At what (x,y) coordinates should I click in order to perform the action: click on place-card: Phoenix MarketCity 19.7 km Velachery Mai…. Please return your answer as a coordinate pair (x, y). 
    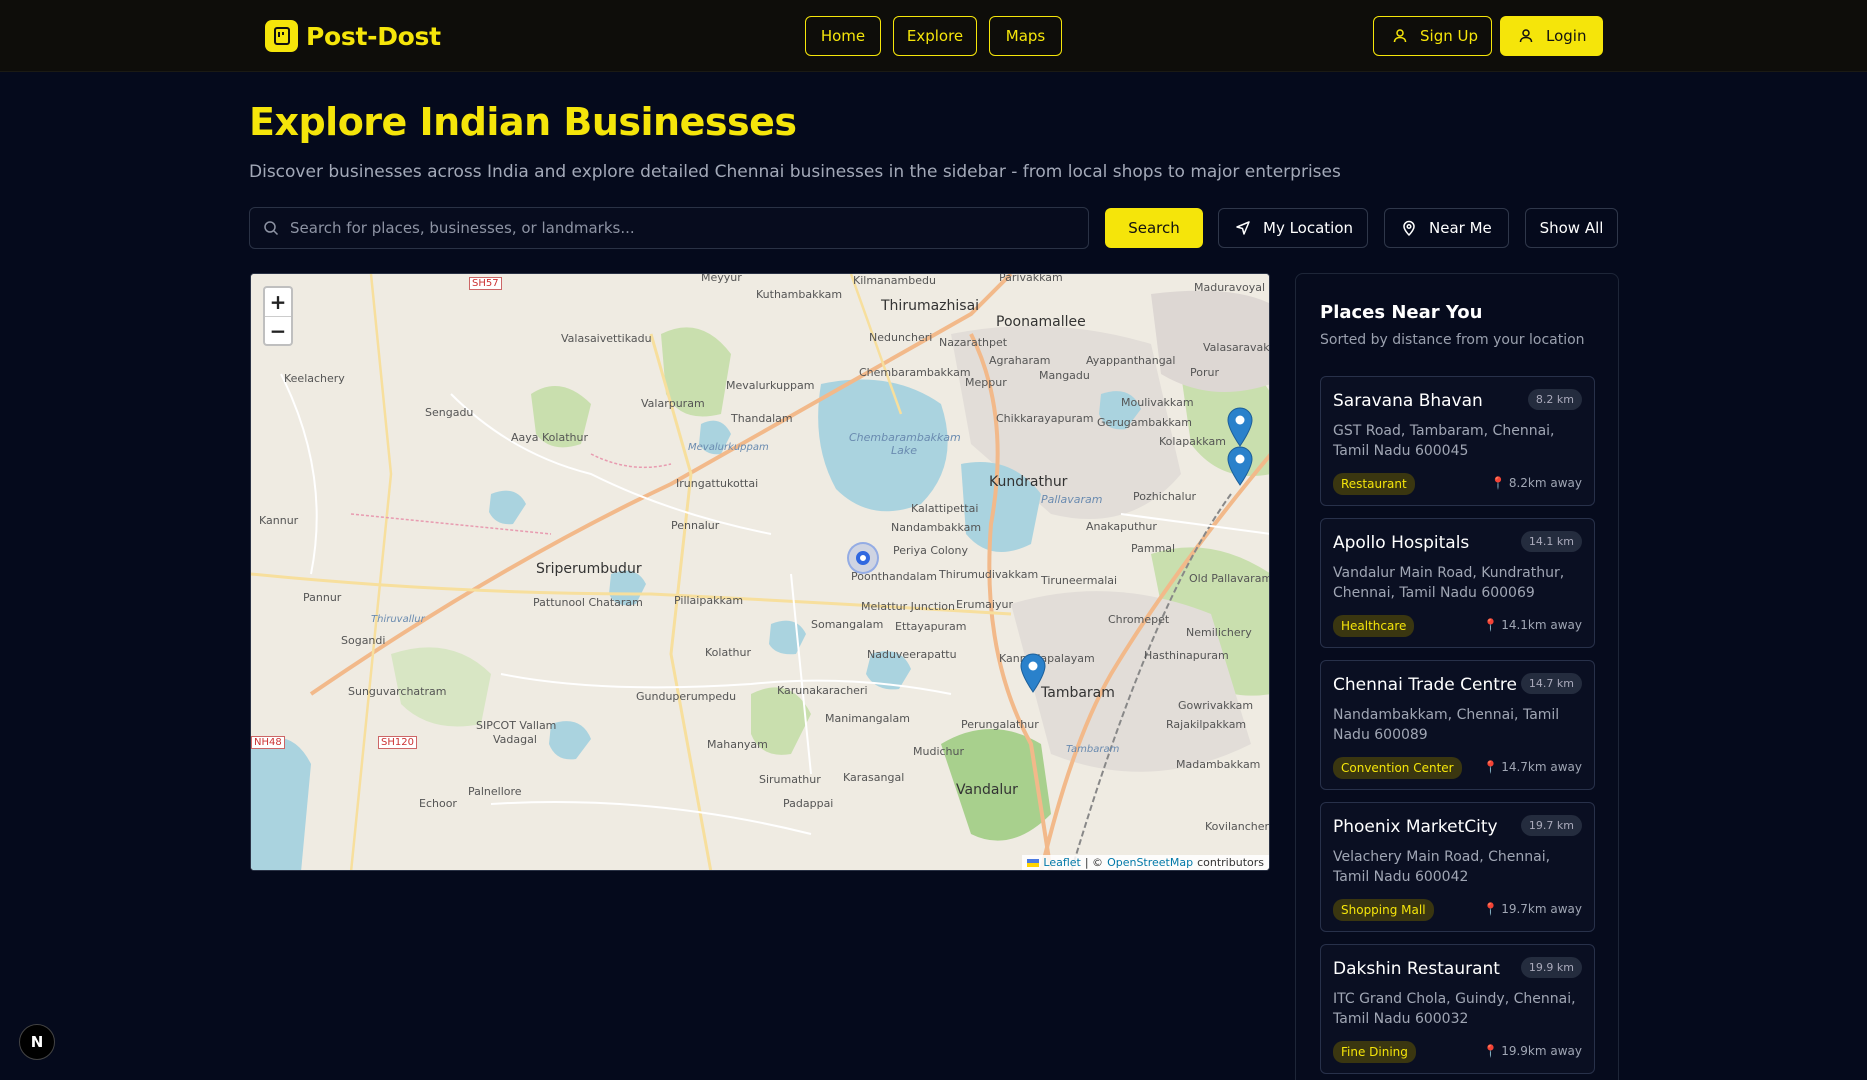
    Looking at the image, I should click on (1457, 867).